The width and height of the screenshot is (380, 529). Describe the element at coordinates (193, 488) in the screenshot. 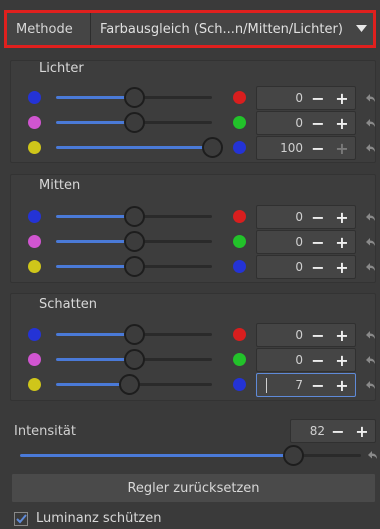

I see `reset-sliders-button: Regler zurücksetzen` at that location.